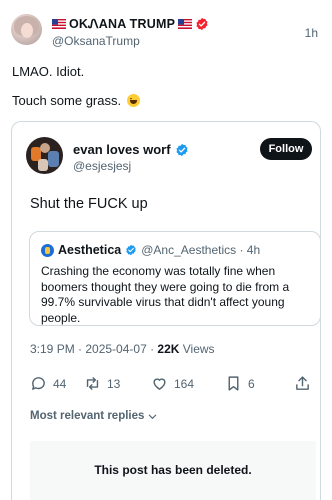 This screenshot has height=500, width=332. What do you see at coordinates (89, 204) in the screenshot?
I see `quoted-text: Shut the FUCK up` at bounding box center [89, 204].